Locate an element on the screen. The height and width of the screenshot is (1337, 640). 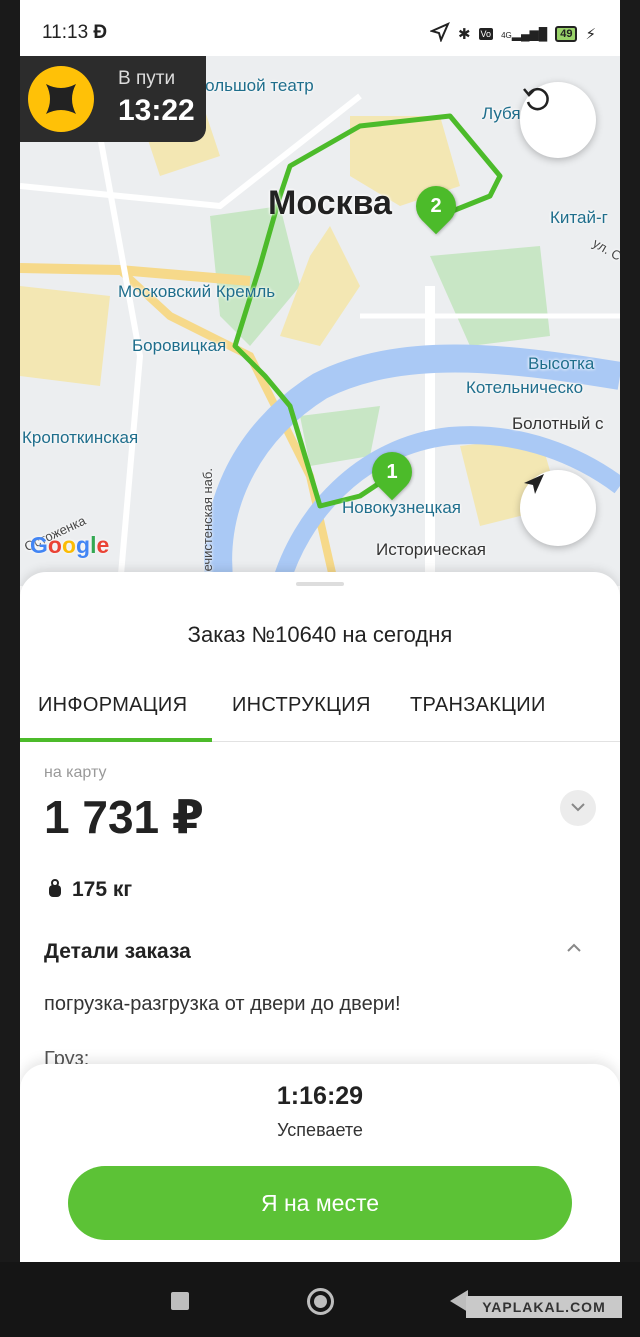
order-price: 1 731 ₽ is located at coordinates (124, 817).